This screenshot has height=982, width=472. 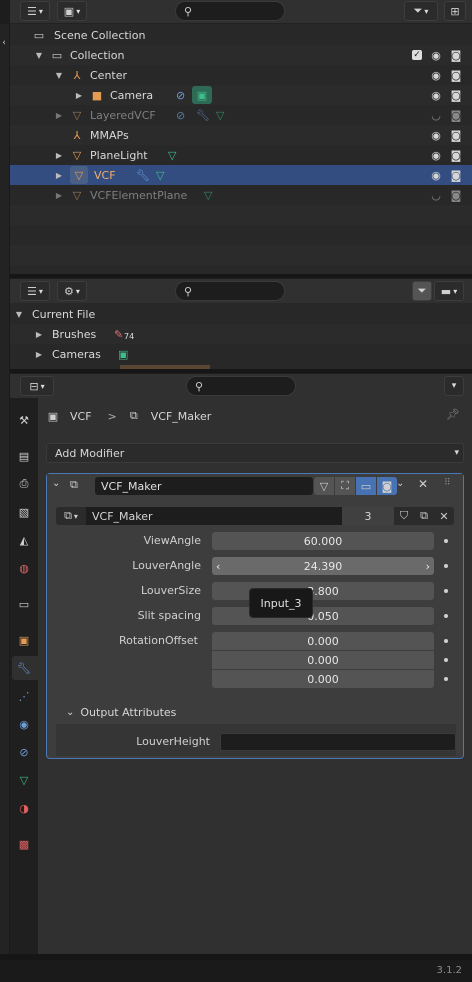 What do you see at coordinates (241, 354) in the screenshot?
I see `cameras-row: ▶ Cameras ▣` at bounding box center [241, 354].